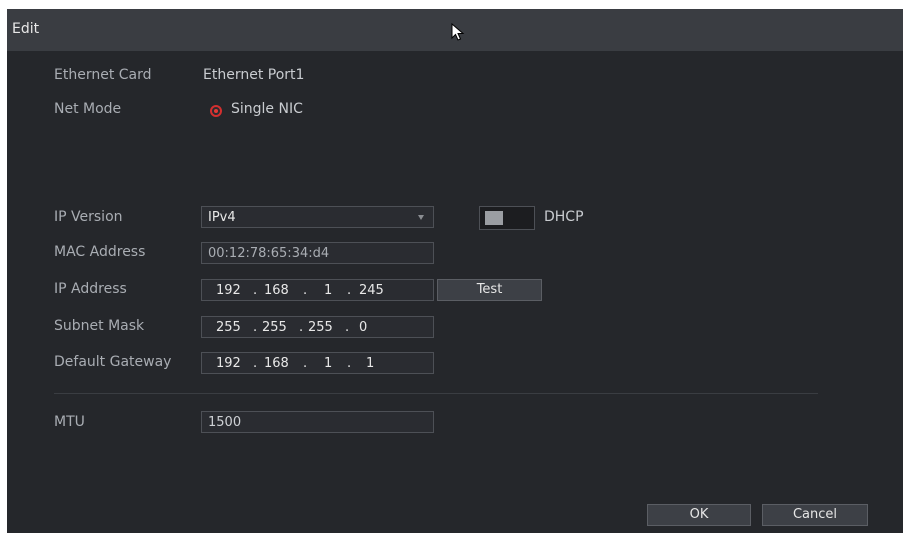 The width and height of the screenshot is (904, 533). Describe the element at coordinates (564, 217) in the screenshot. I see `dhcp-label: DHCP` at that location.